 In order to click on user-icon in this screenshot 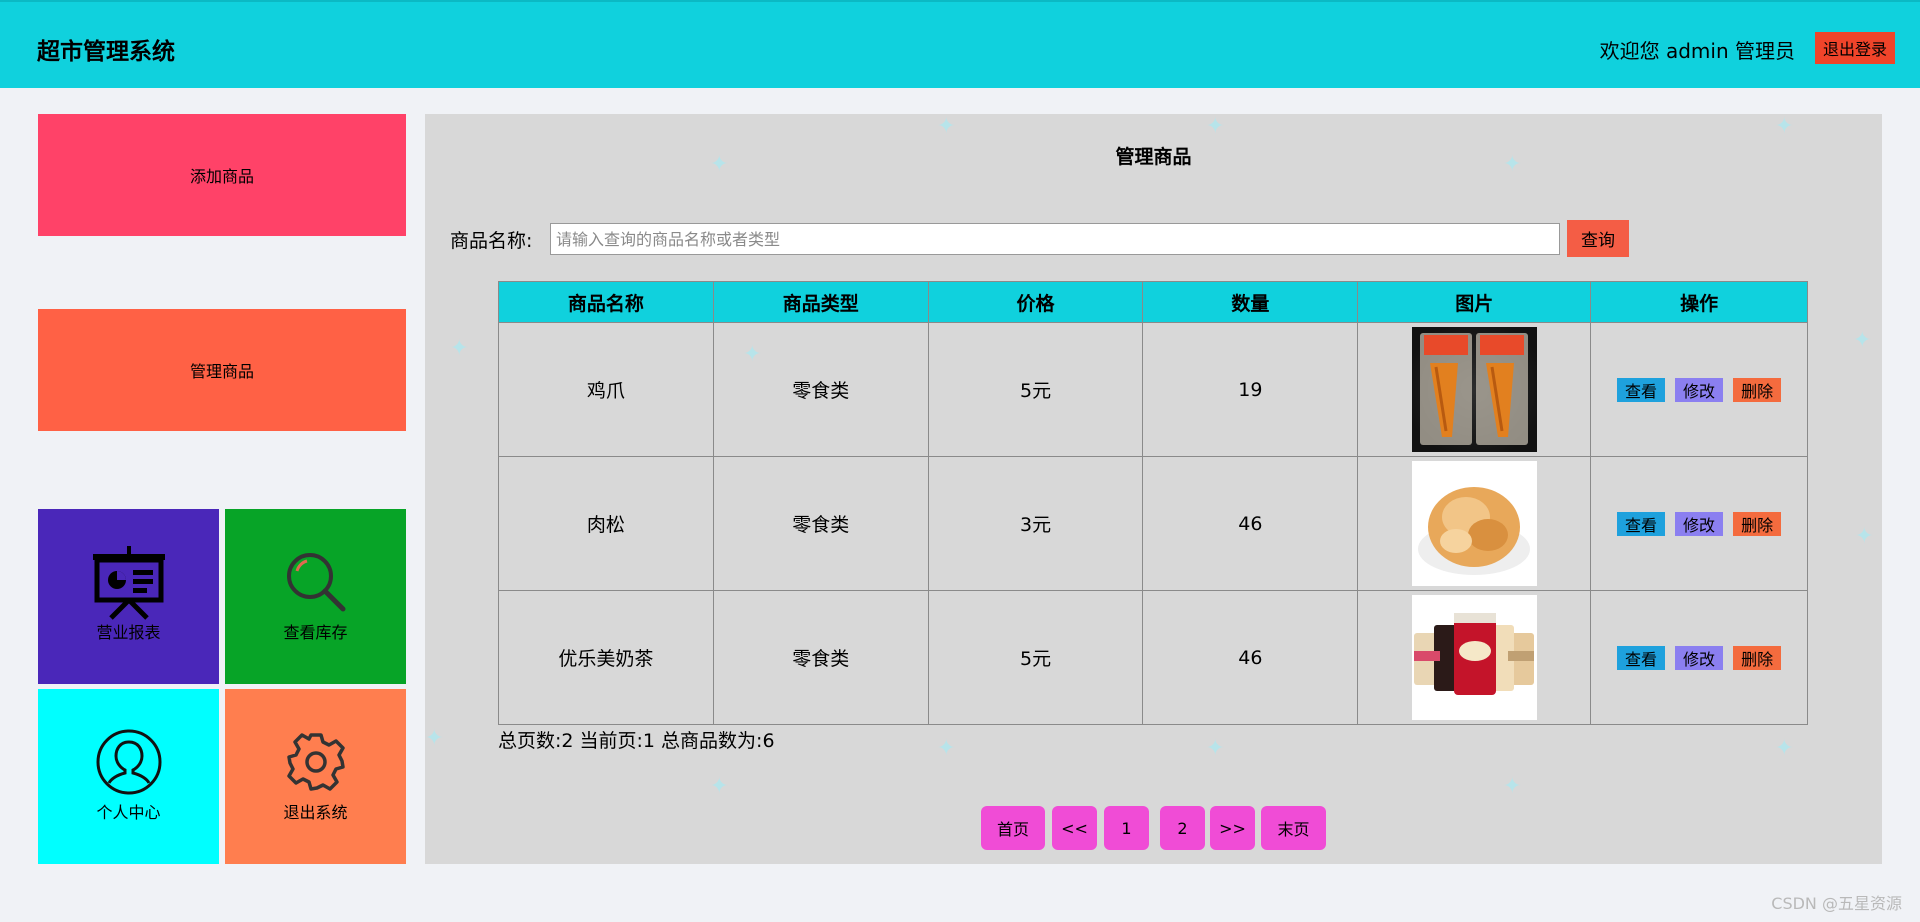, I will do `click(129, 762)`.